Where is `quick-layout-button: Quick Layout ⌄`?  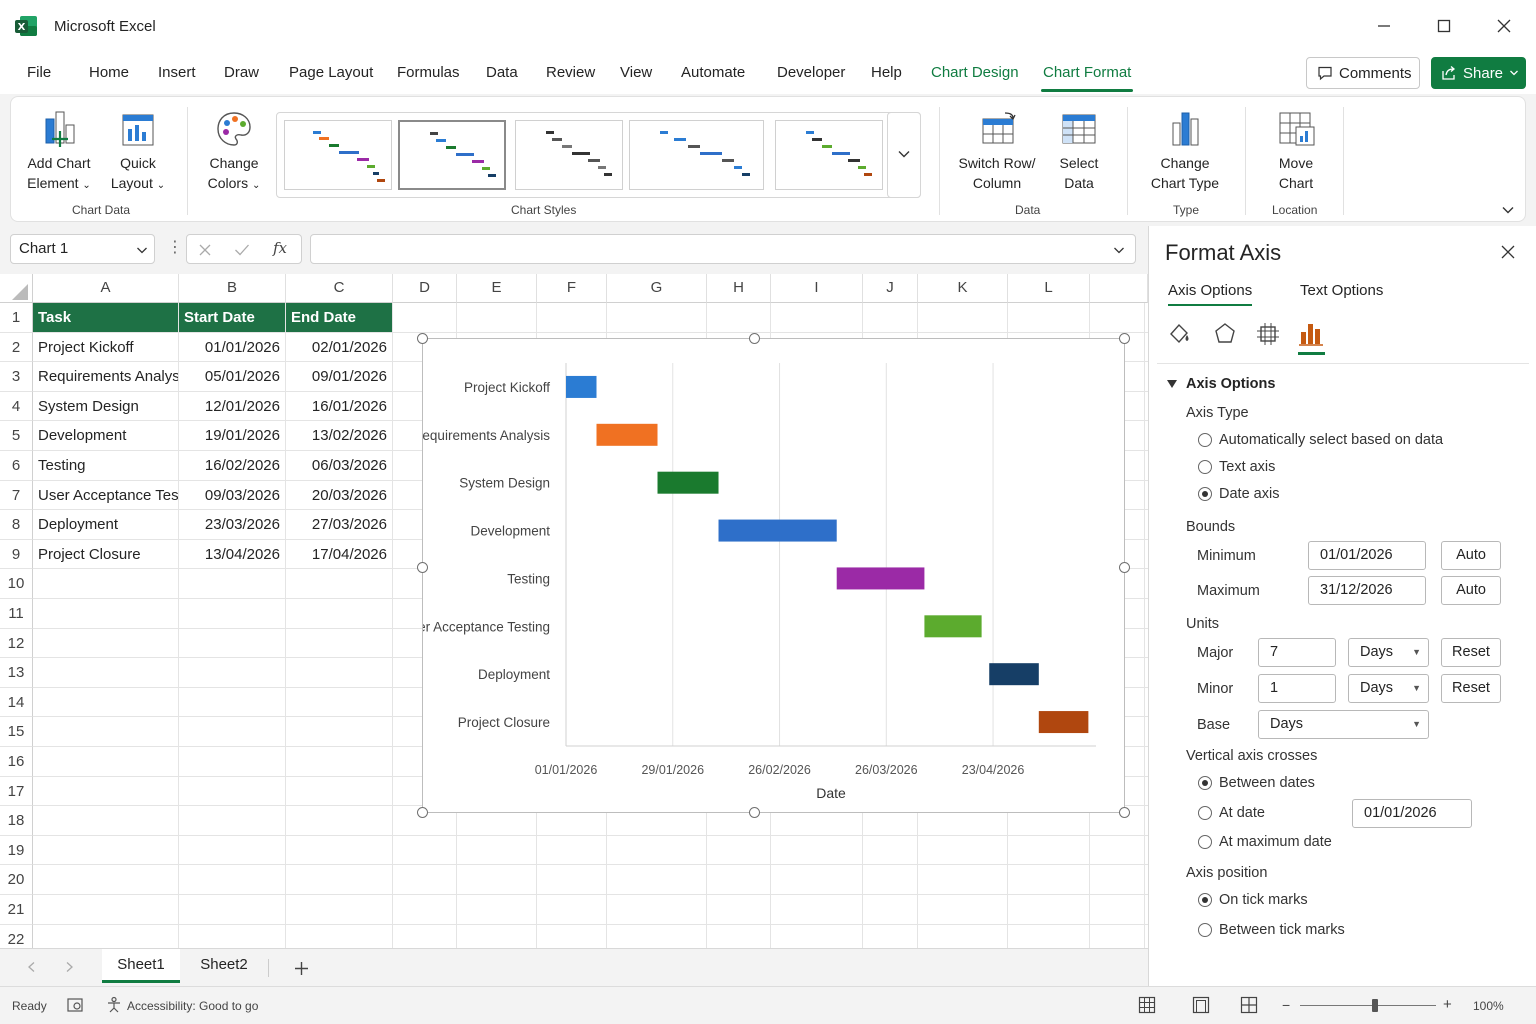 quick-layout-button: Quick Layout ⌄ is located at coordinates (138, 152).